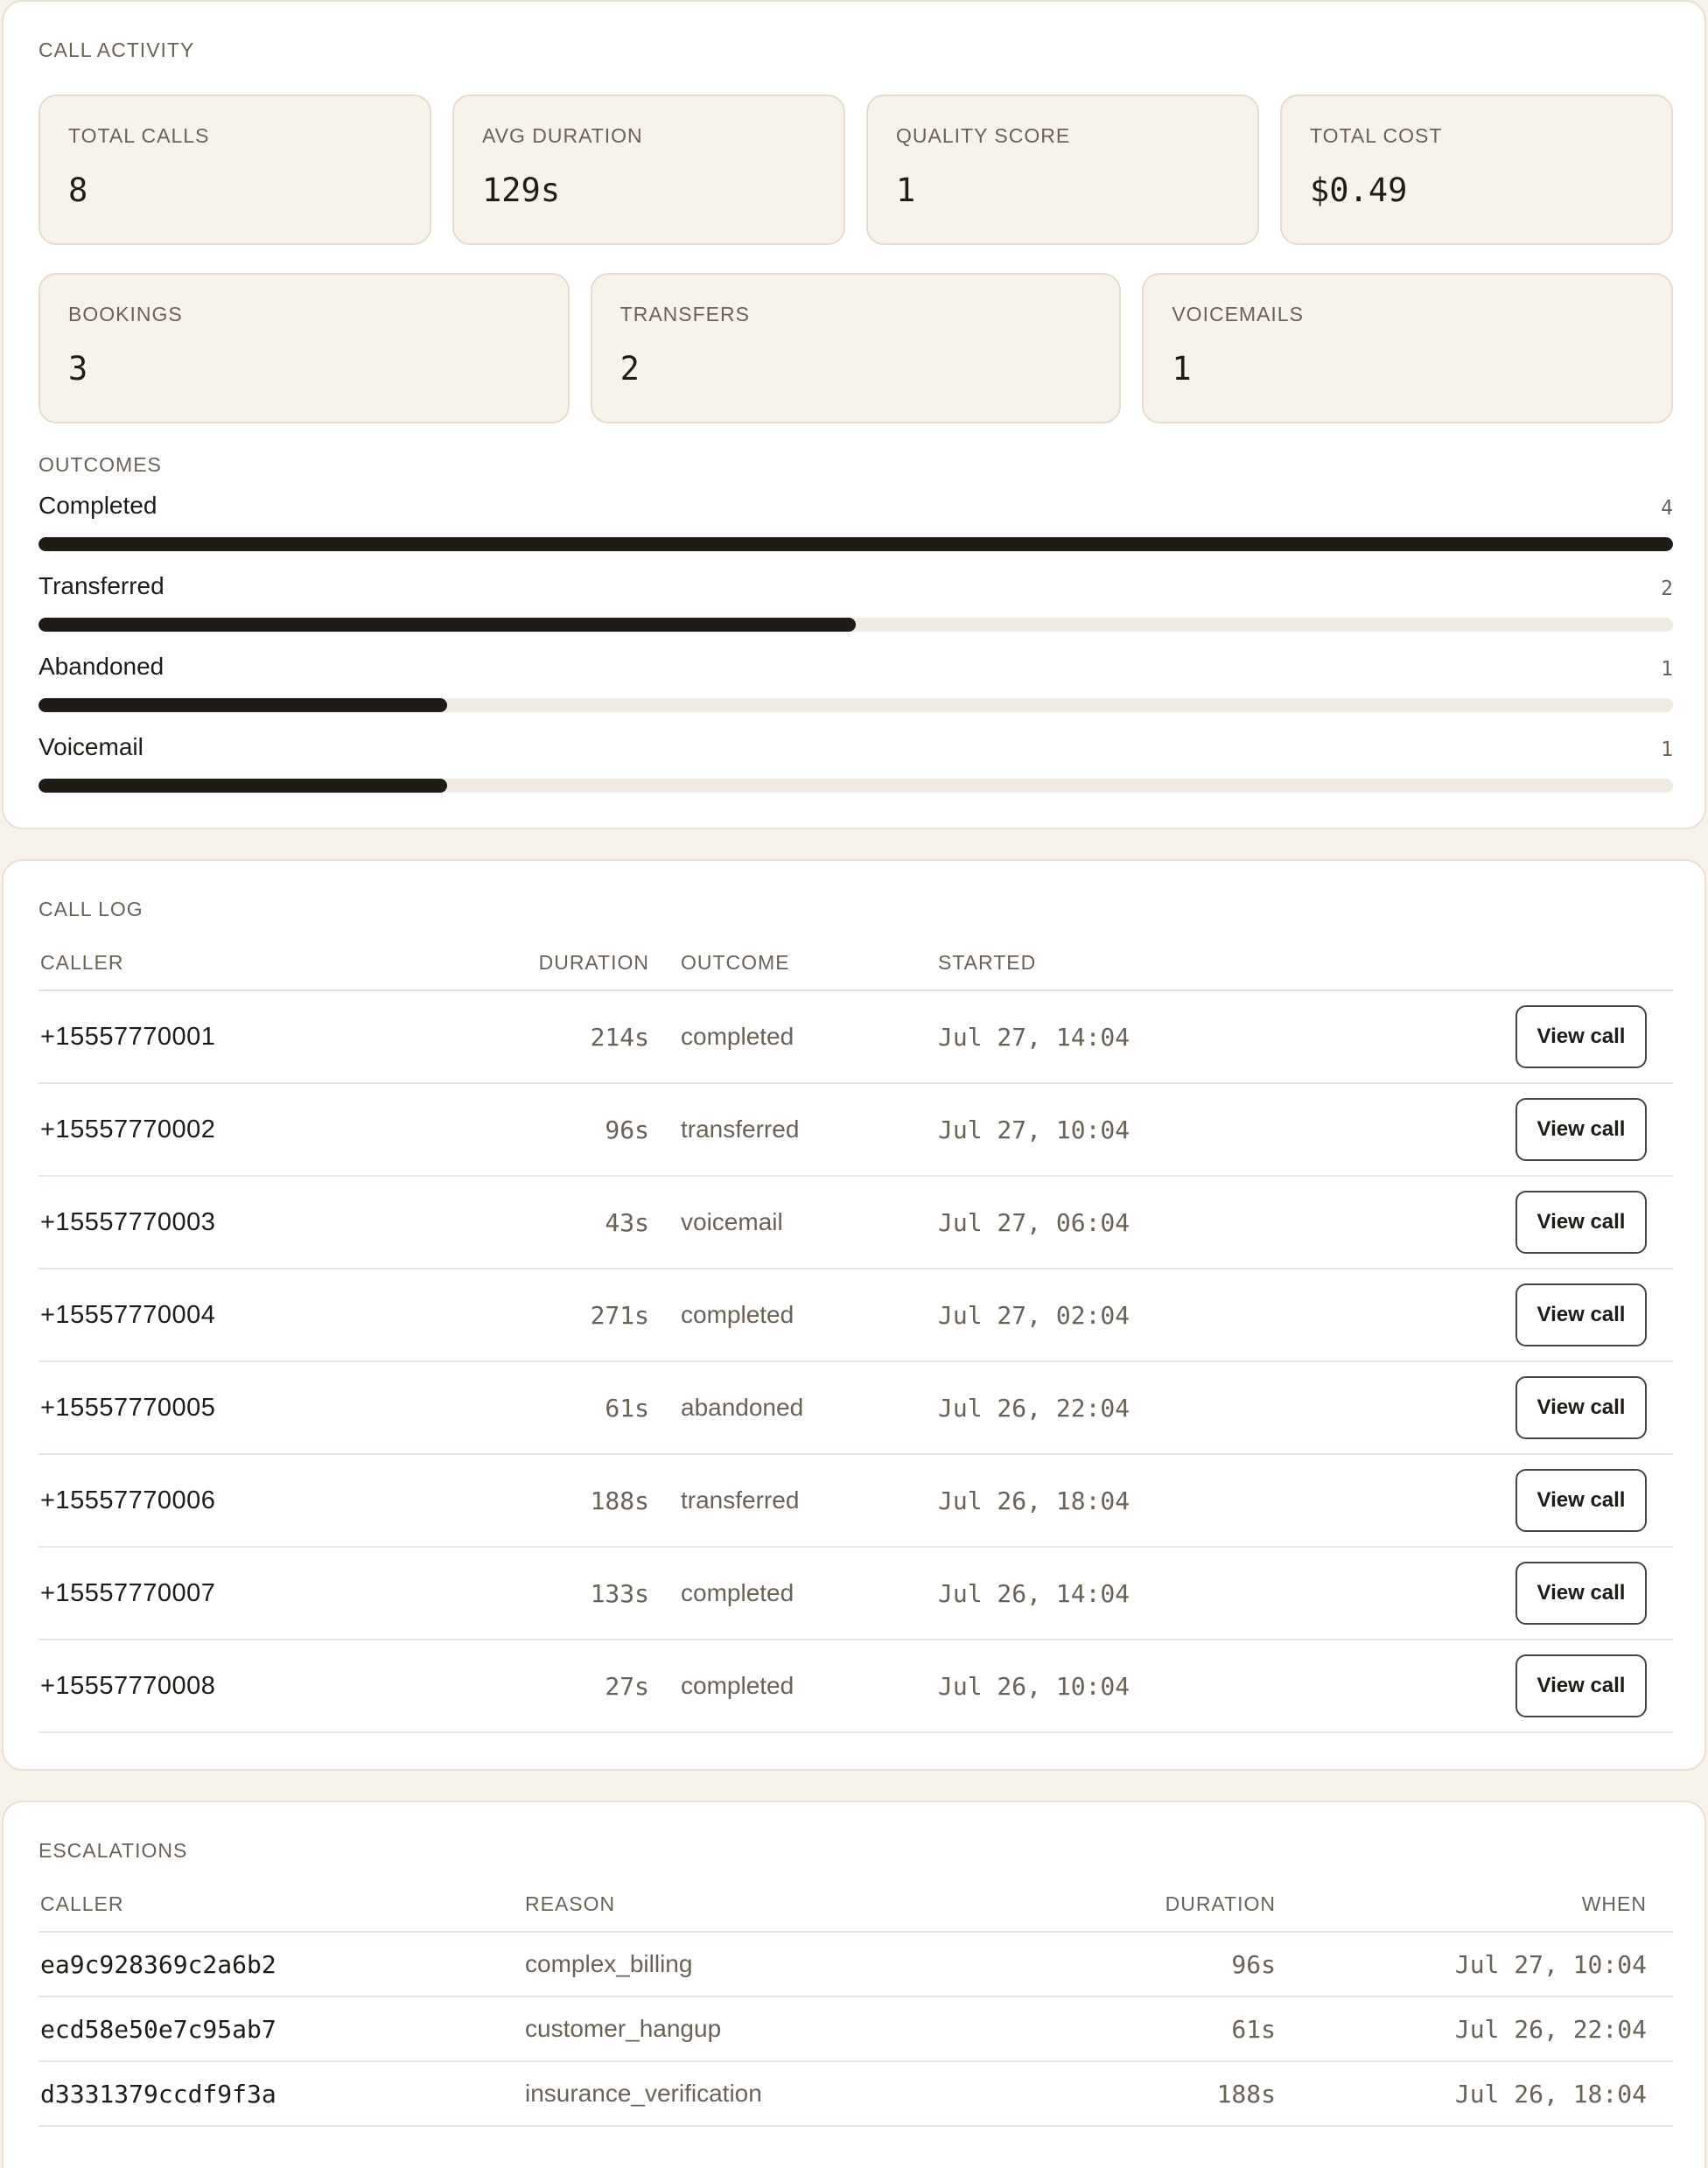  I want to click on table-header-row: CALLER REASON DURATION WHEN, so click(855, 1905).